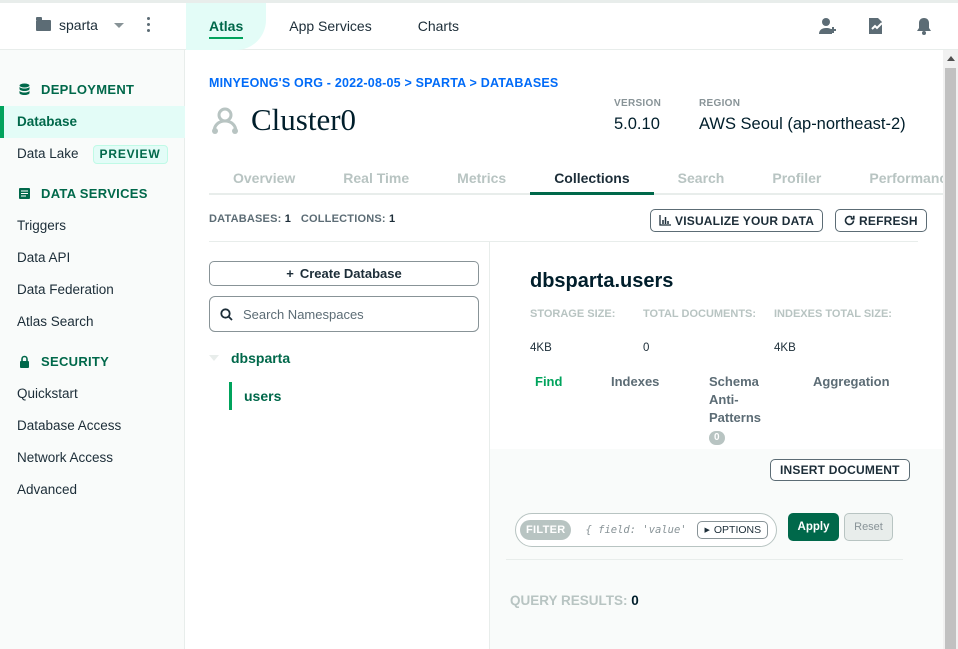 This screenshot has height=649, width=958. What do you see at coordinates (701, 178) in the screenshot?
I see `tab-search: Search` at bounding box center [701, 178].